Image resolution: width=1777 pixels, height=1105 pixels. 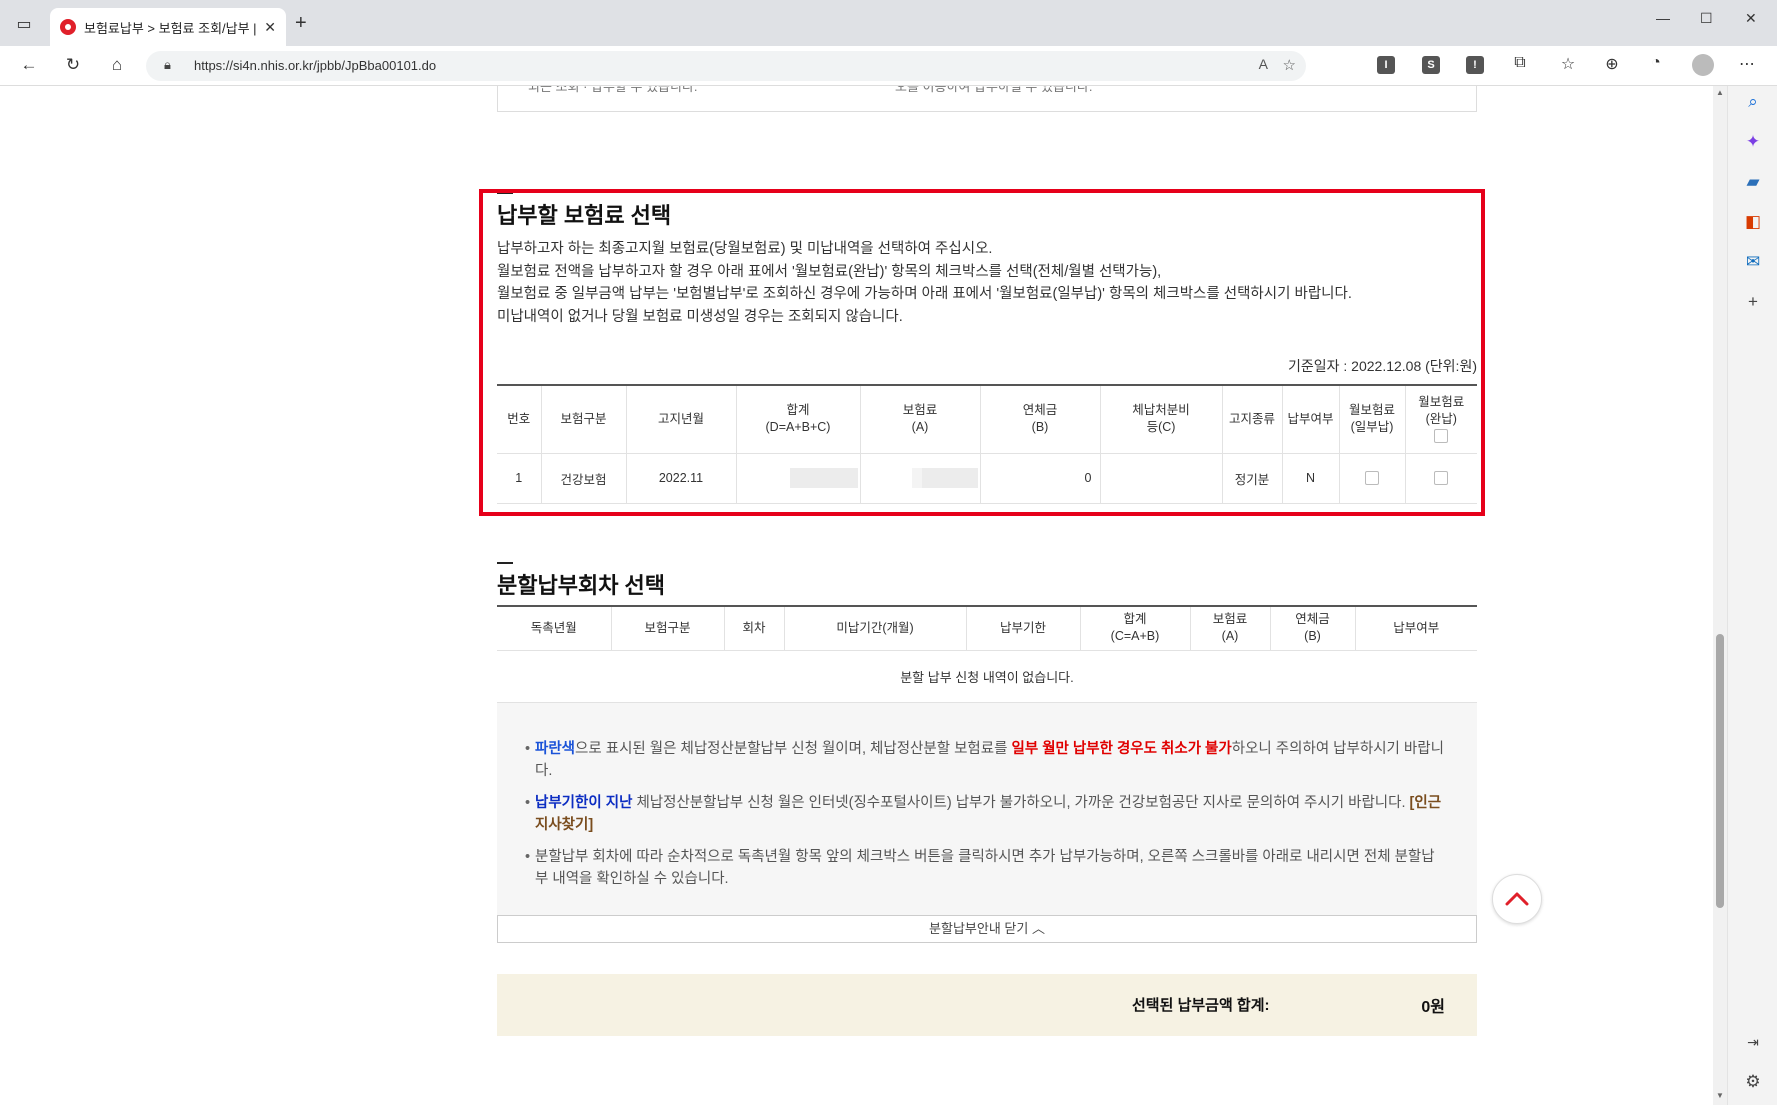 What do you see at coordinates (270, 27) in the screenshot?
I see `tab-close-icon: ✕` at bounding box center [270, 27].